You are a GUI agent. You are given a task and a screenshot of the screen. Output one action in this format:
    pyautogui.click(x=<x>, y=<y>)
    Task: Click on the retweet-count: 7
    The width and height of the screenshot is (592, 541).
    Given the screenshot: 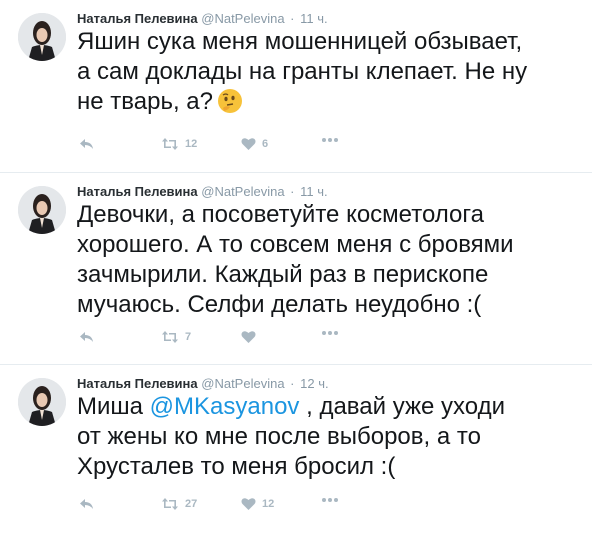 What is the action you would take?
    pyautogui.click(x=188, y=337)
    